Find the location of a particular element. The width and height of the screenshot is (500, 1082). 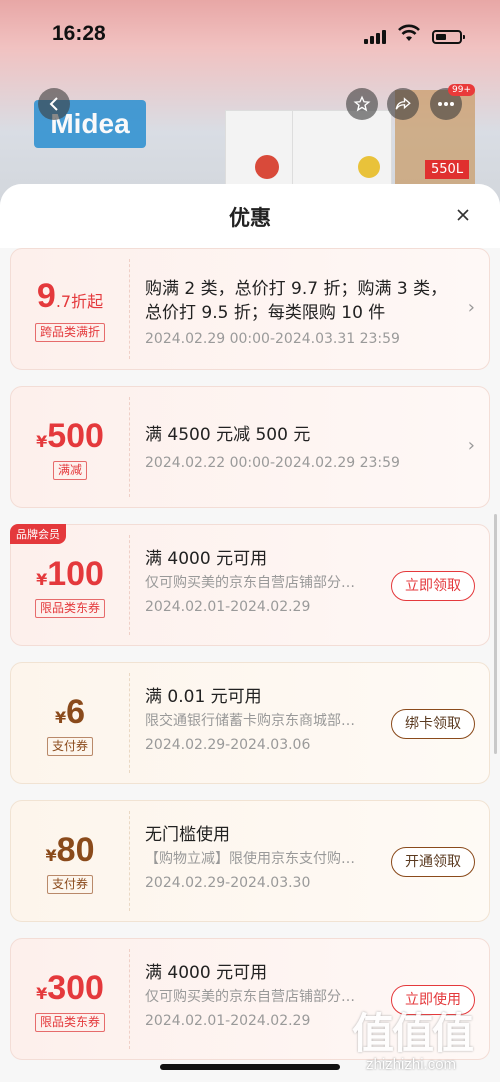

close-icon is located at coordinates (463, 215).